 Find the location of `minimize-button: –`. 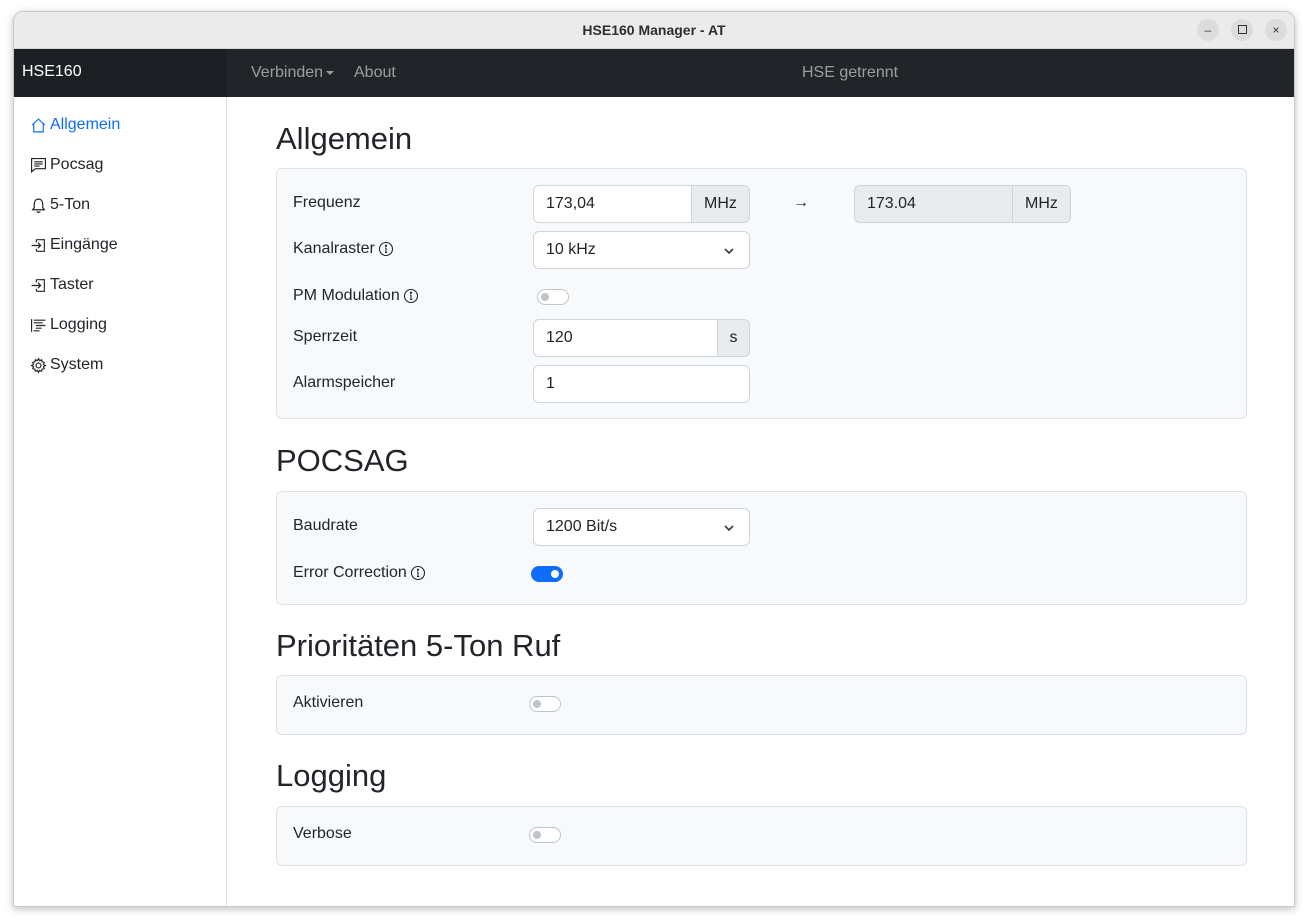

minimize-button: – is located at coordinates (1208, 30).